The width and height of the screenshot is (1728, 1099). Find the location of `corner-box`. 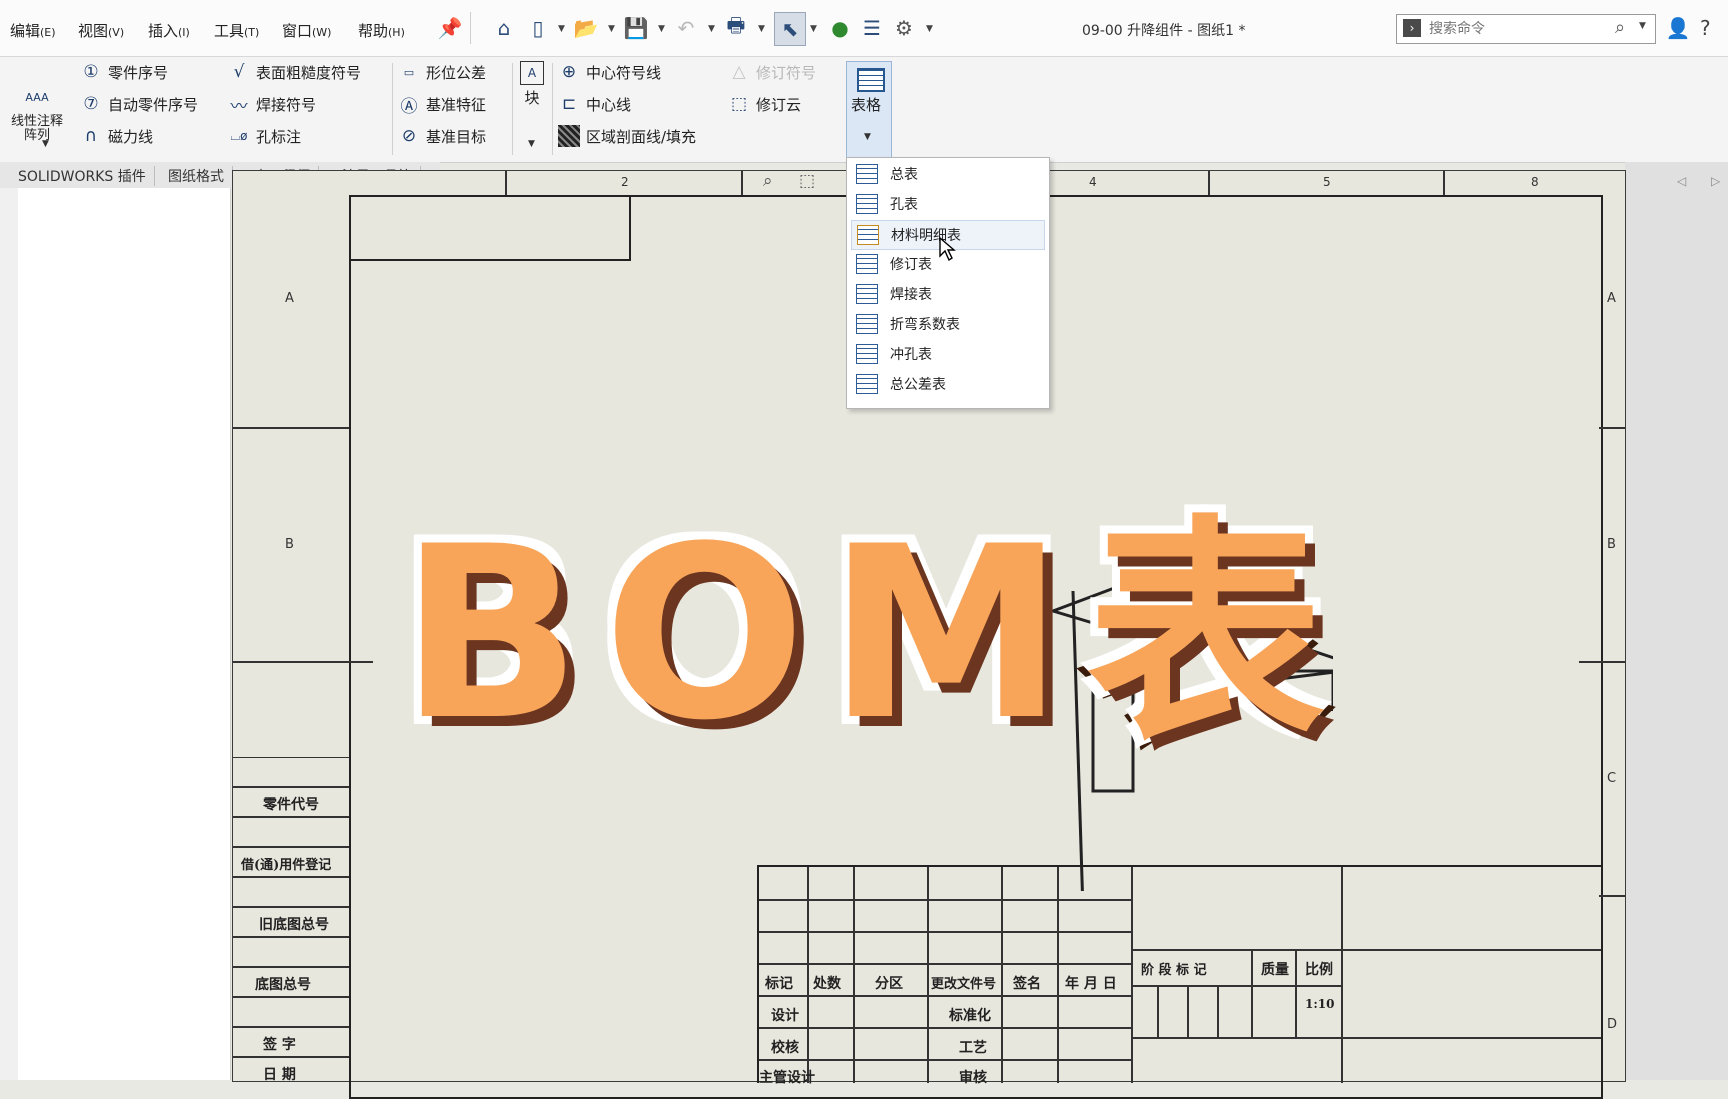

corner-box is located at coordinates (490, 228).